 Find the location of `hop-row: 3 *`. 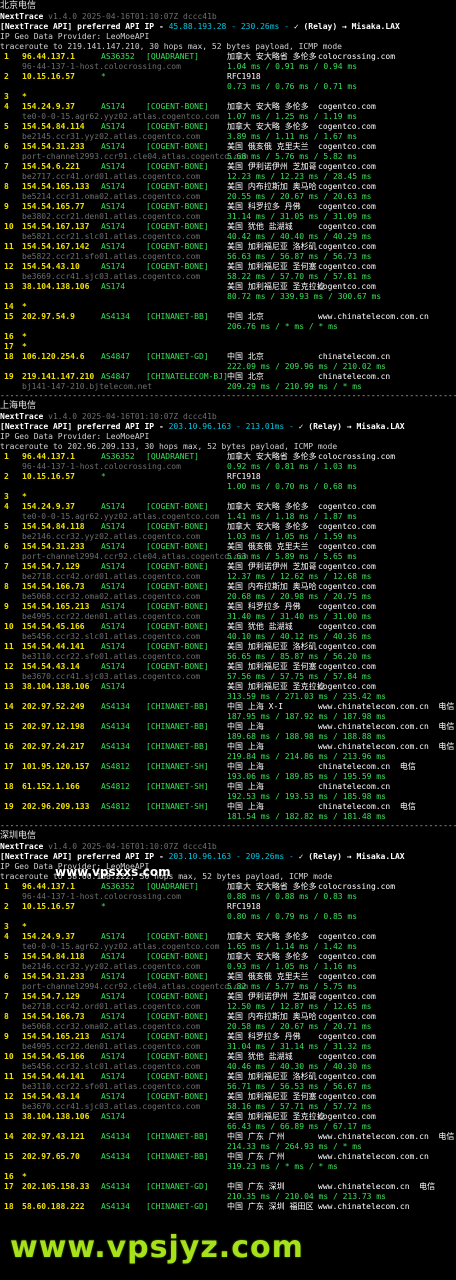

hop-row: 3 * is located at coordinates (228, 927).